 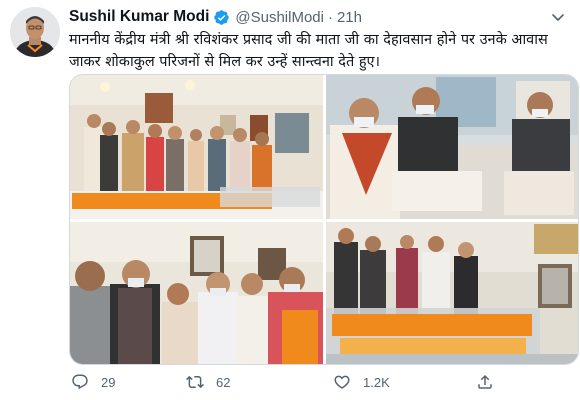 What do you see at coordinates (342, 382) in the screenshot?
I see `heart-icon` at bounding box center [342, 382].